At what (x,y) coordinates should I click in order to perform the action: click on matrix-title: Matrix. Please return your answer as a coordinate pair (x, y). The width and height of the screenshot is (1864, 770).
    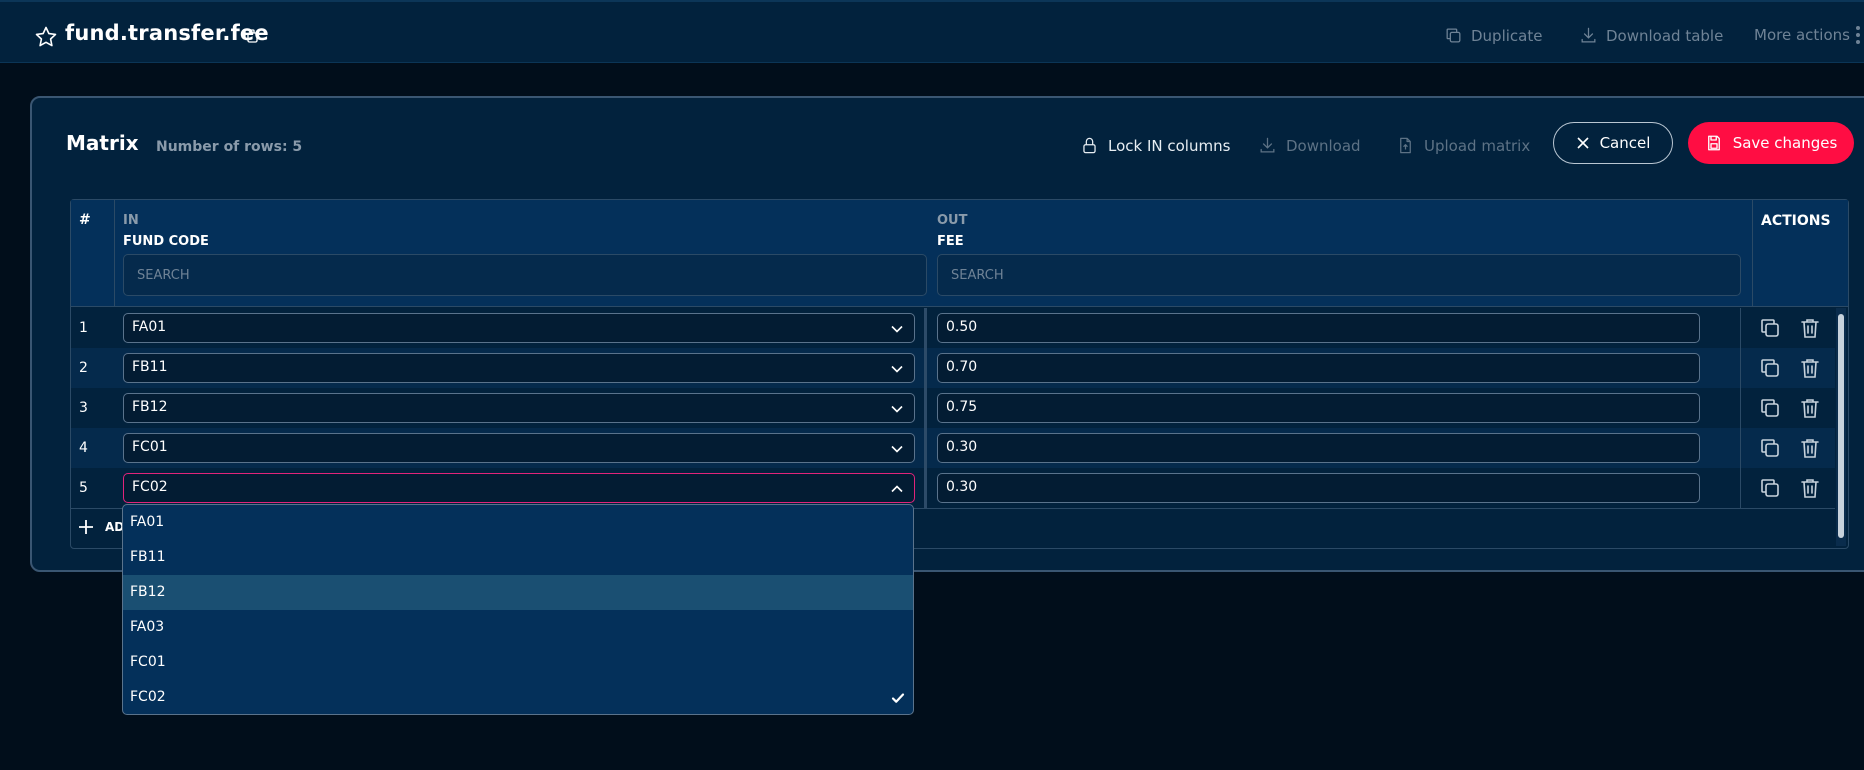
    Looking at the image, I should click on (102, 143).